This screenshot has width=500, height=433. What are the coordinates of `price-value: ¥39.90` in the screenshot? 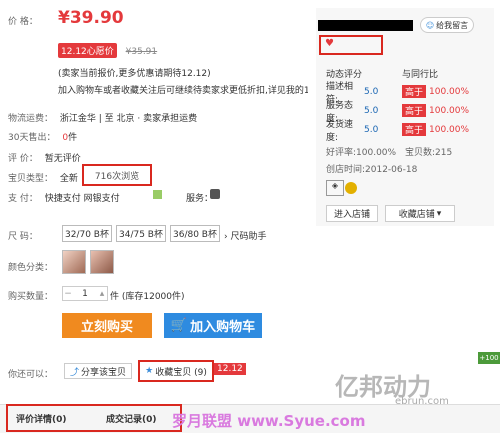 It's located at (91, 18).